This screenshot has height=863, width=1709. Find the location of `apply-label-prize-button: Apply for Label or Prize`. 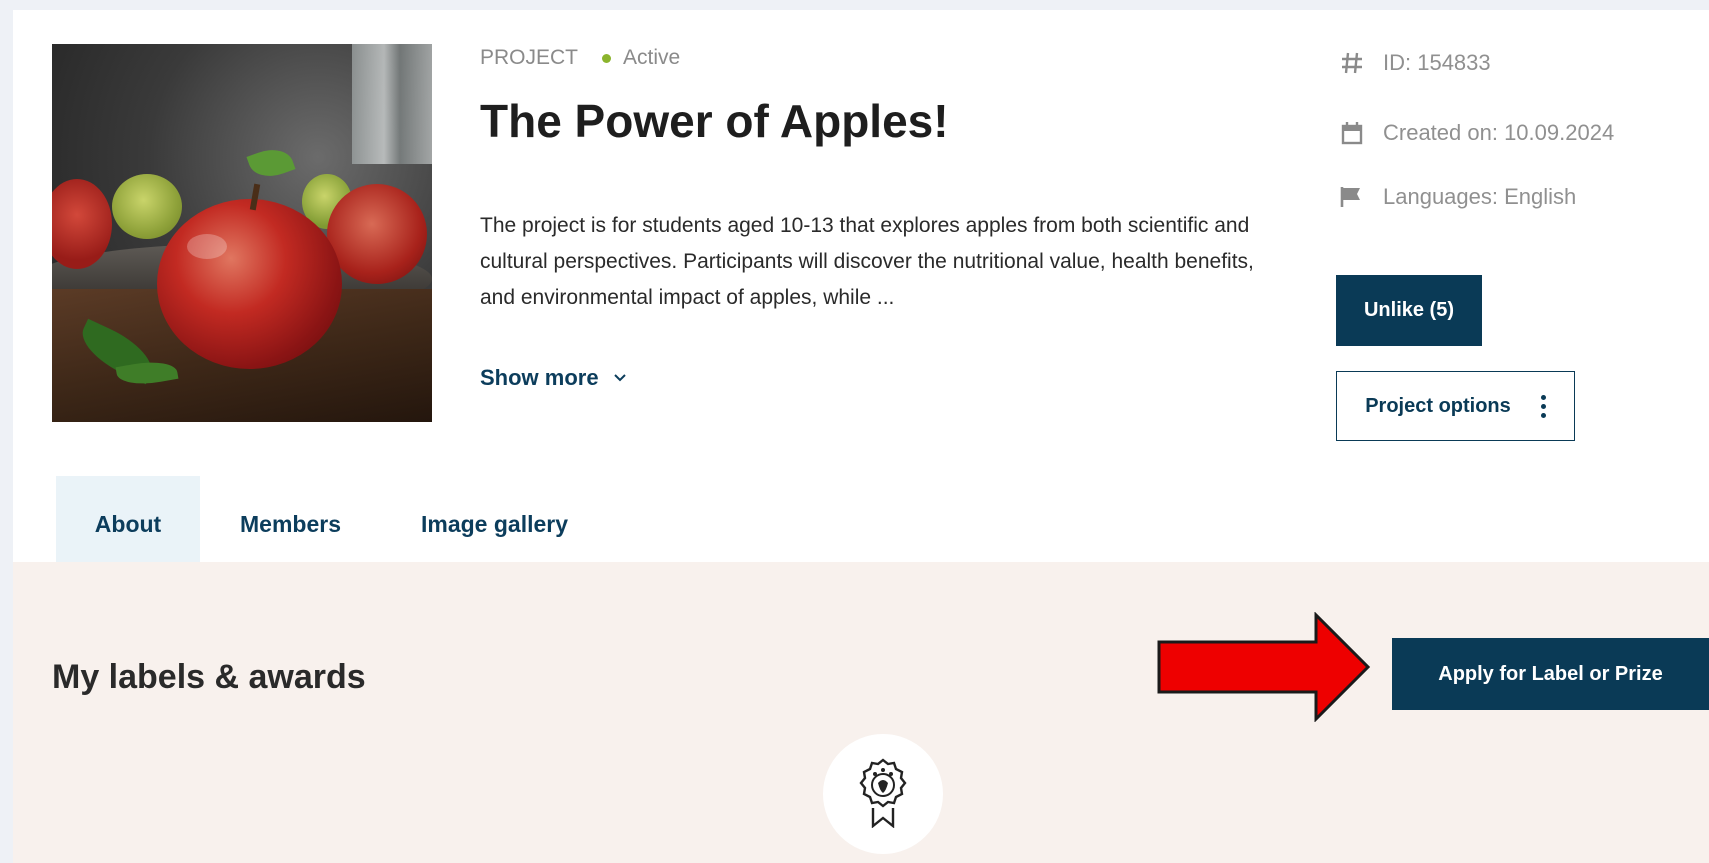

apply-label-prize-button: Apply for Label or Prize is located at coordinates (1550, 674).